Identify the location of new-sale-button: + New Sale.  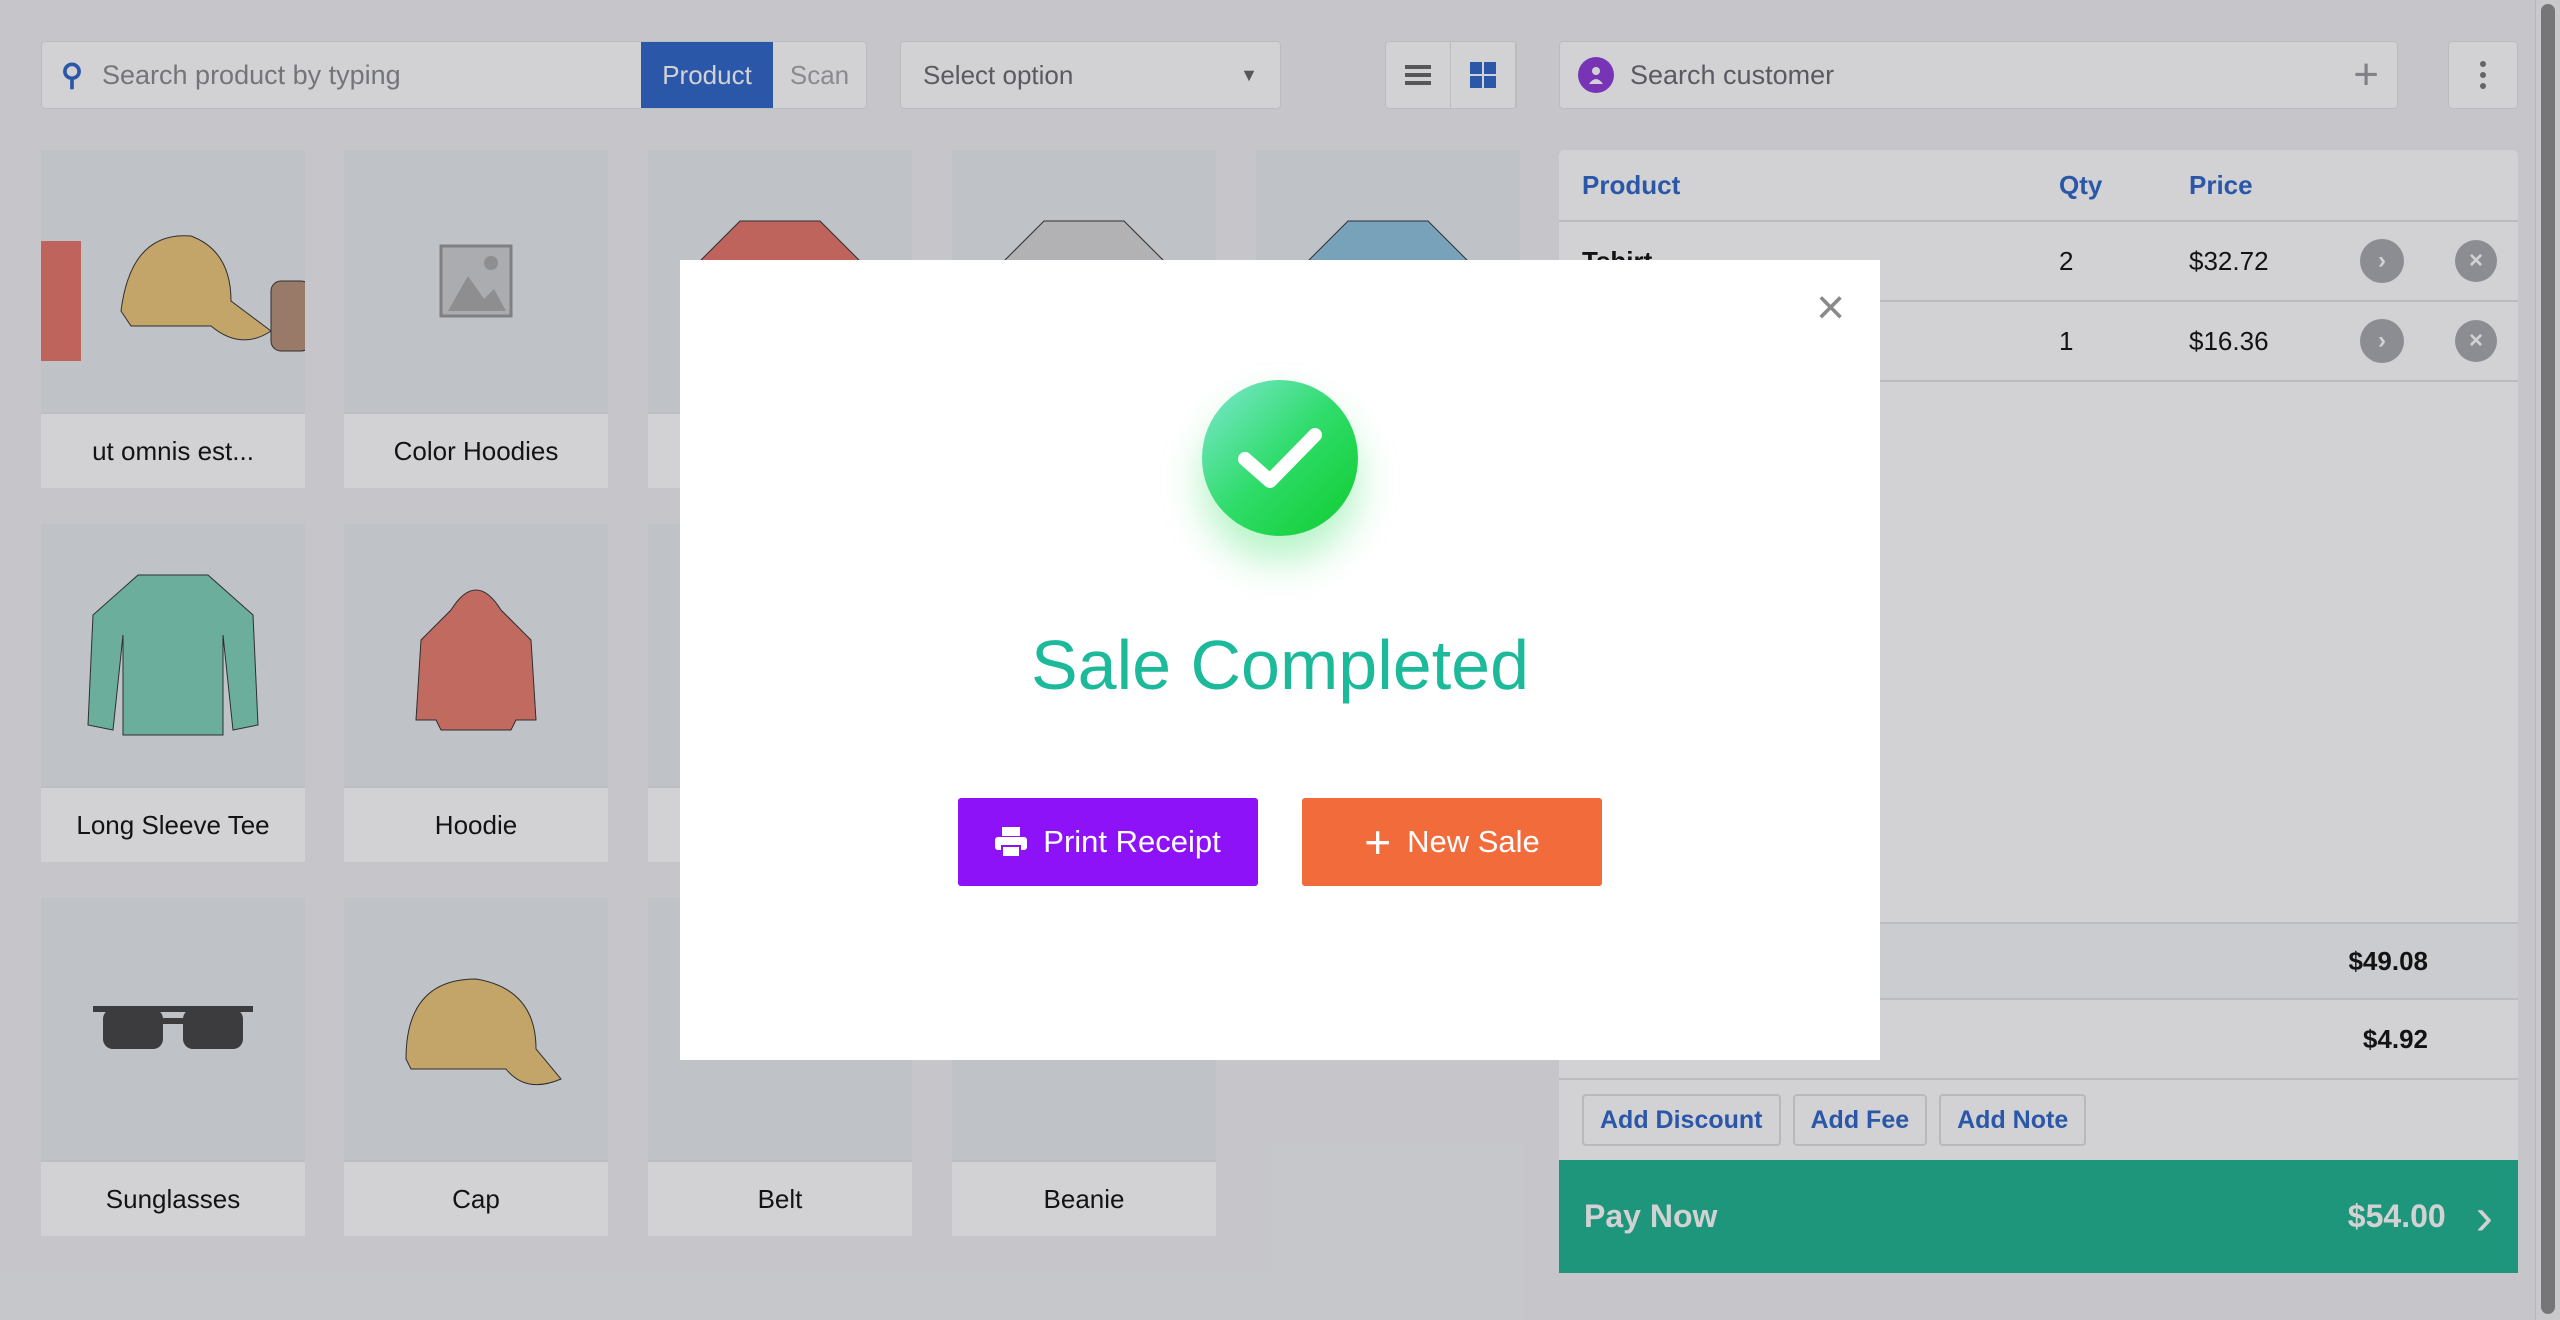
(1452, 842).